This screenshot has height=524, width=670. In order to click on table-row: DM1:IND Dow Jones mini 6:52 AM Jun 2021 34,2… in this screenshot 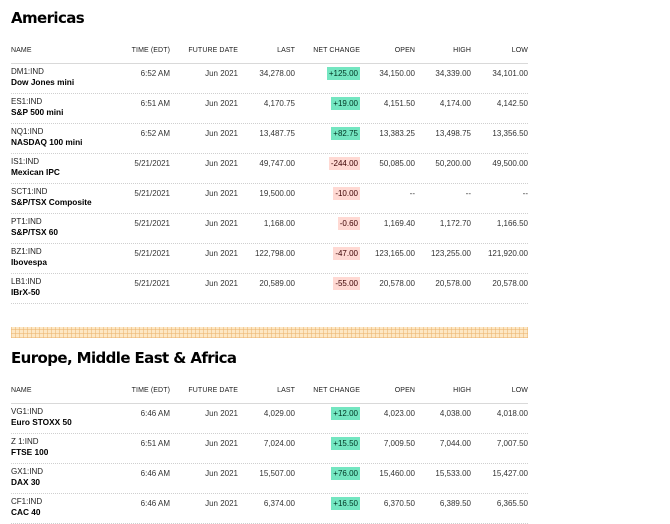, I will do `click(269, 79)`.